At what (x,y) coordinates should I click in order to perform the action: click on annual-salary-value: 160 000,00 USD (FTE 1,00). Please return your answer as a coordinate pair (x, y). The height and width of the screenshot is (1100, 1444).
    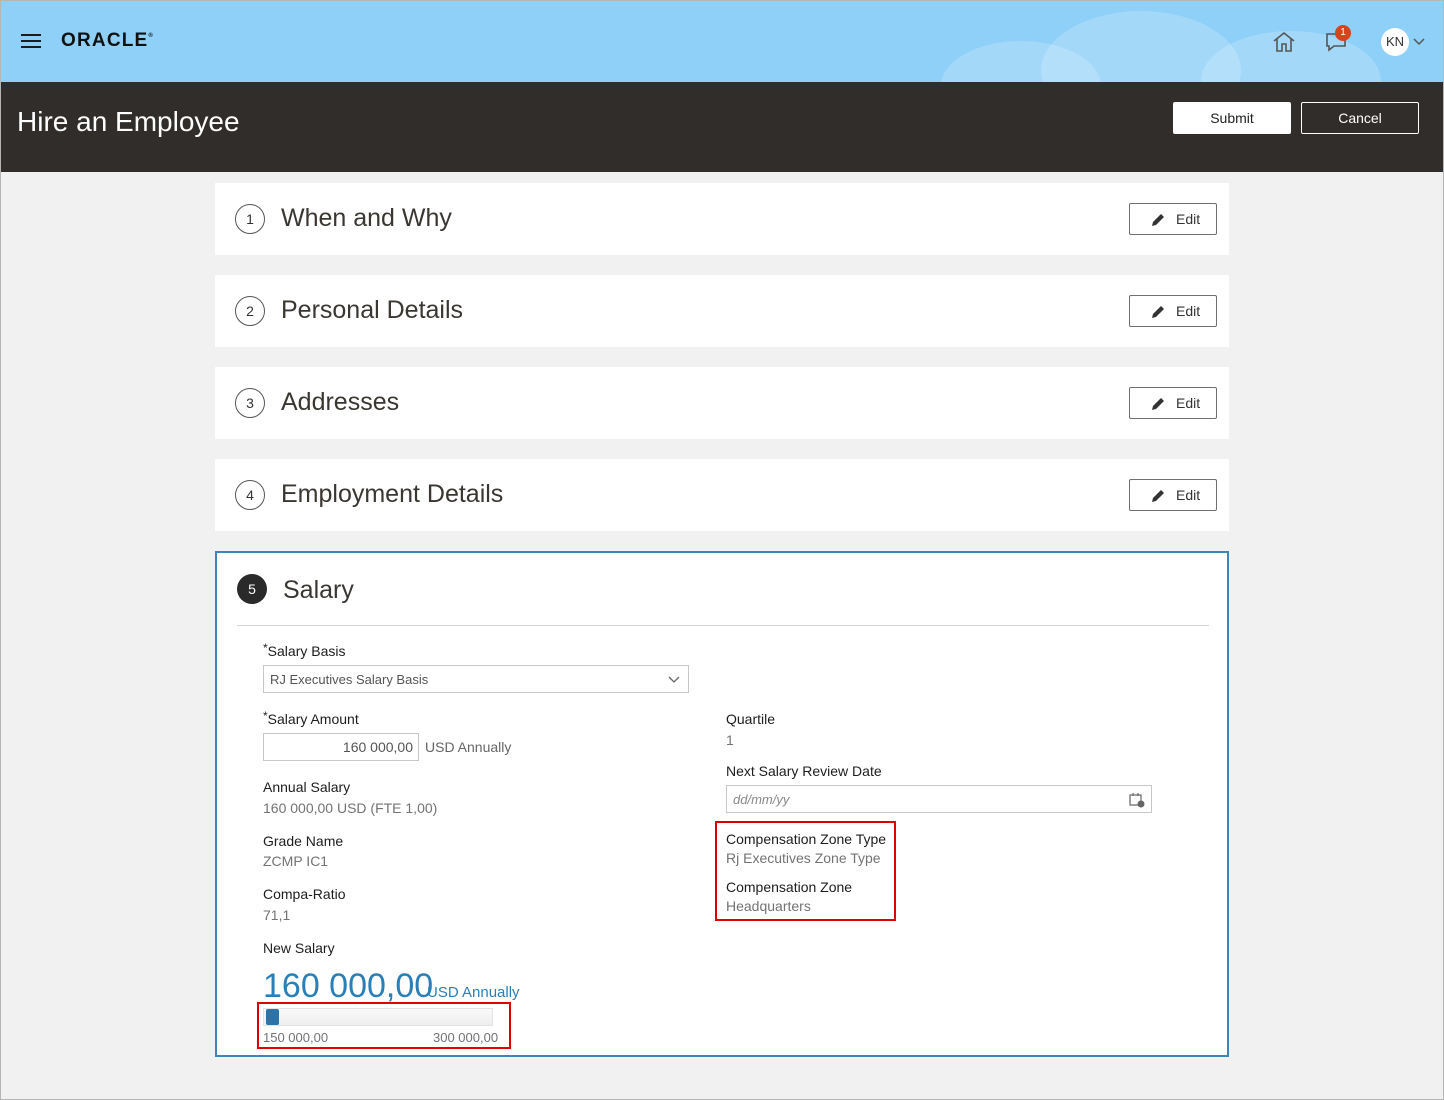
    Looking at the image, I should click on (350, 808).